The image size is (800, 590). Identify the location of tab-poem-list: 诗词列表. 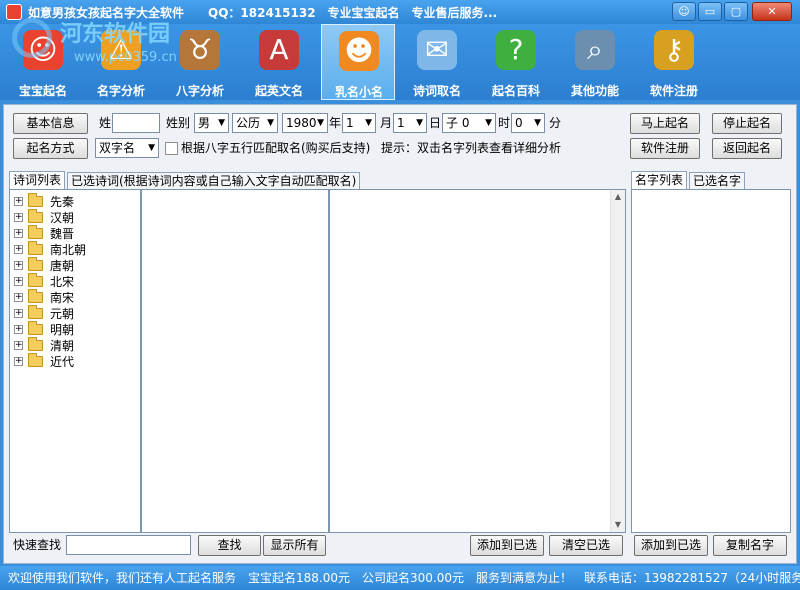
(37, 180).